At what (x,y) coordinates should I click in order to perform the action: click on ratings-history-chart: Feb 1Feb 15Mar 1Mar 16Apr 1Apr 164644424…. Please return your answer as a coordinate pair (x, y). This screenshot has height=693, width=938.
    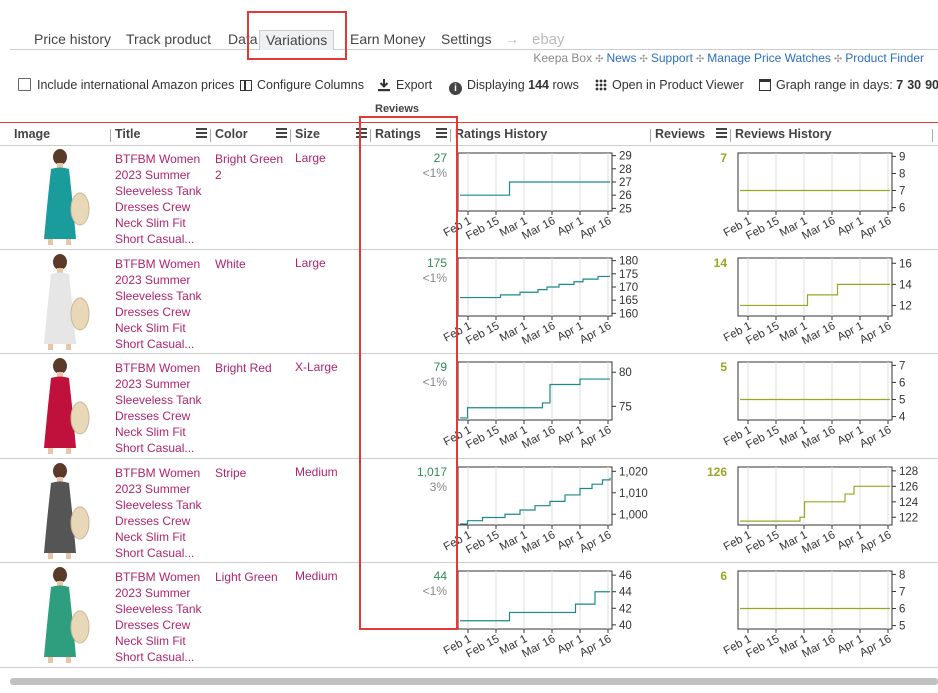
    Looking at the image, I should click on (548, 614).